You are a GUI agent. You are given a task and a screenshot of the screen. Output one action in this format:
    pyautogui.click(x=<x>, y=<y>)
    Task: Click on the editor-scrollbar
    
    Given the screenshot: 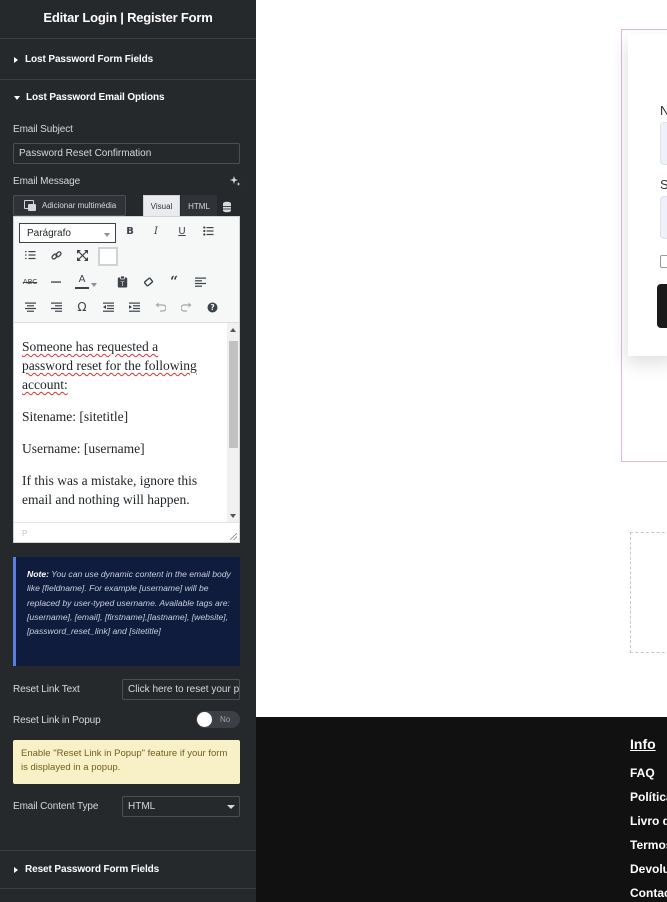 What is the action you would take?
    pyautogui.click(x=233, y=422)
    